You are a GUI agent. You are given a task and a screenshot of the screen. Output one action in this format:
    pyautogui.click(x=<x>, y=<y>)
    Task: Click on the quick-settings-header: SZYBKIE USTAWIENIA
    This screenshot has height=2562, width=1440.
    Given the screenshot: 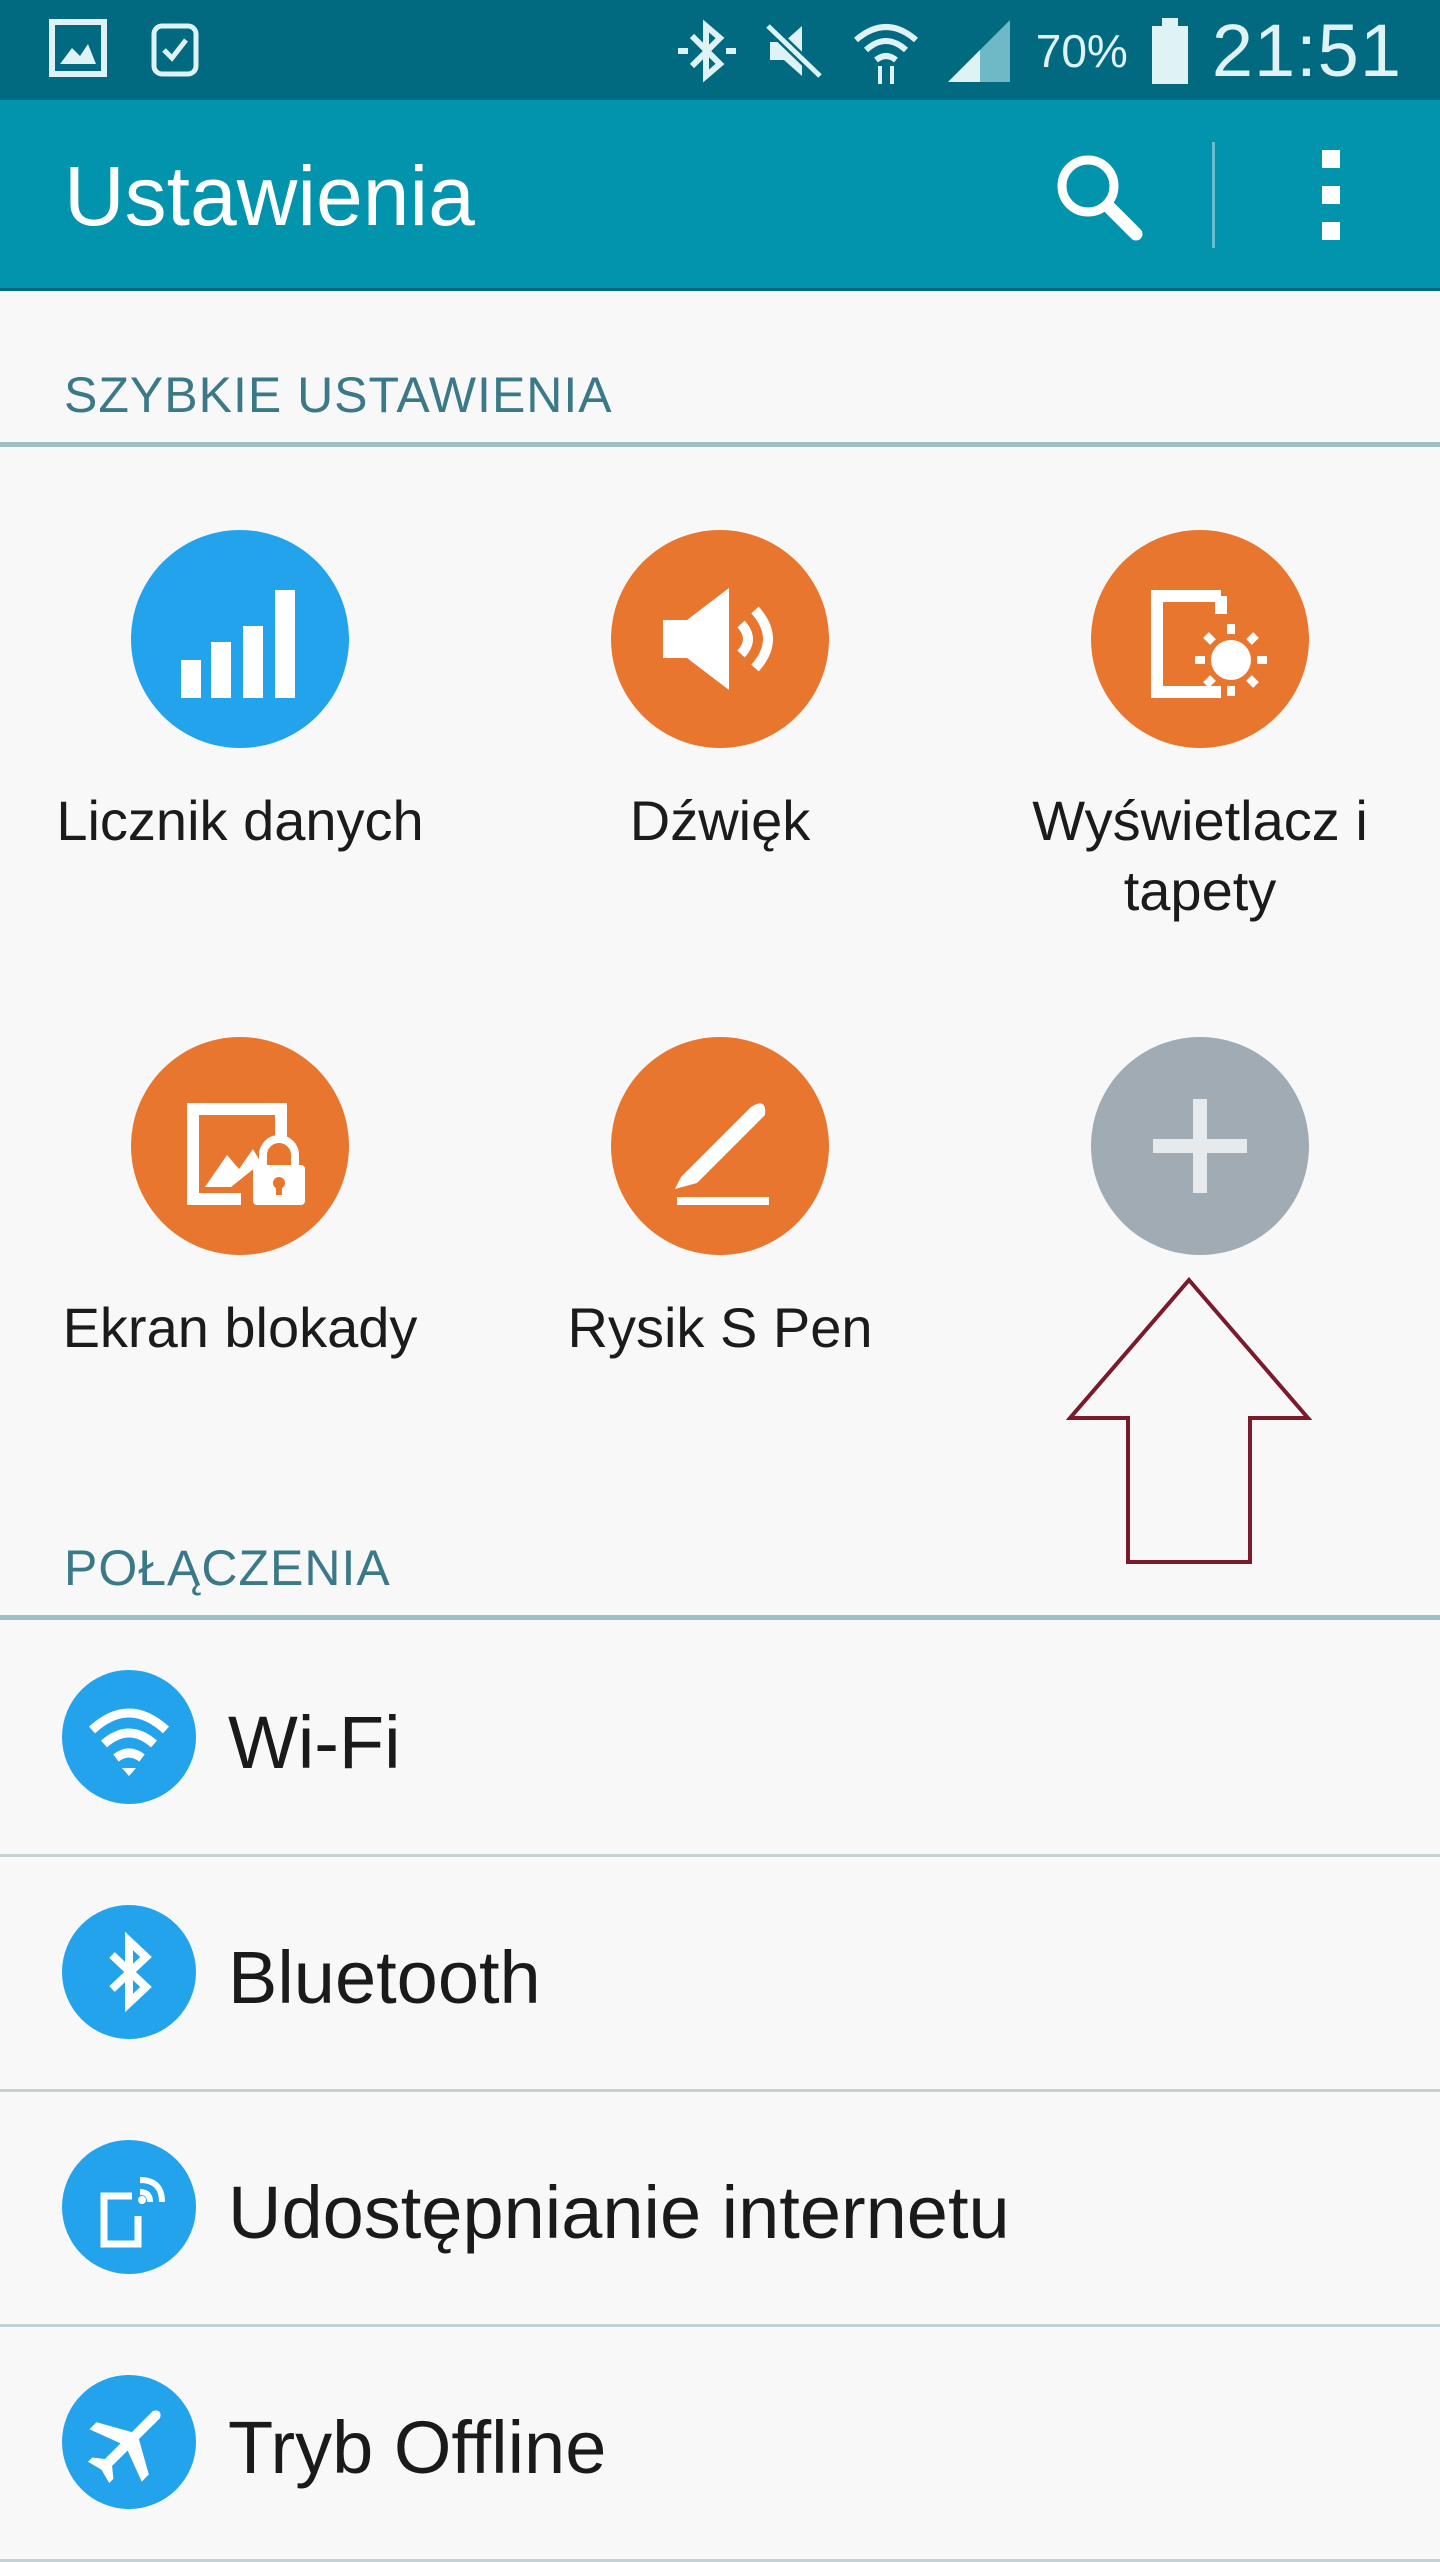 What is the action you would take?
    pyautogui.click(x=720, y=394)
    